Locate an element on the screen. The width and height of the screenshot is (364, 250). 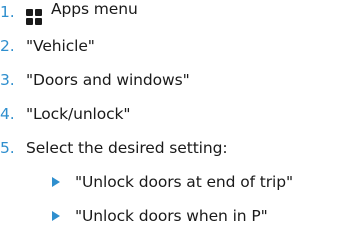
option-item: "Unlock doors at end of trip" is located at coordinates (172, 182).